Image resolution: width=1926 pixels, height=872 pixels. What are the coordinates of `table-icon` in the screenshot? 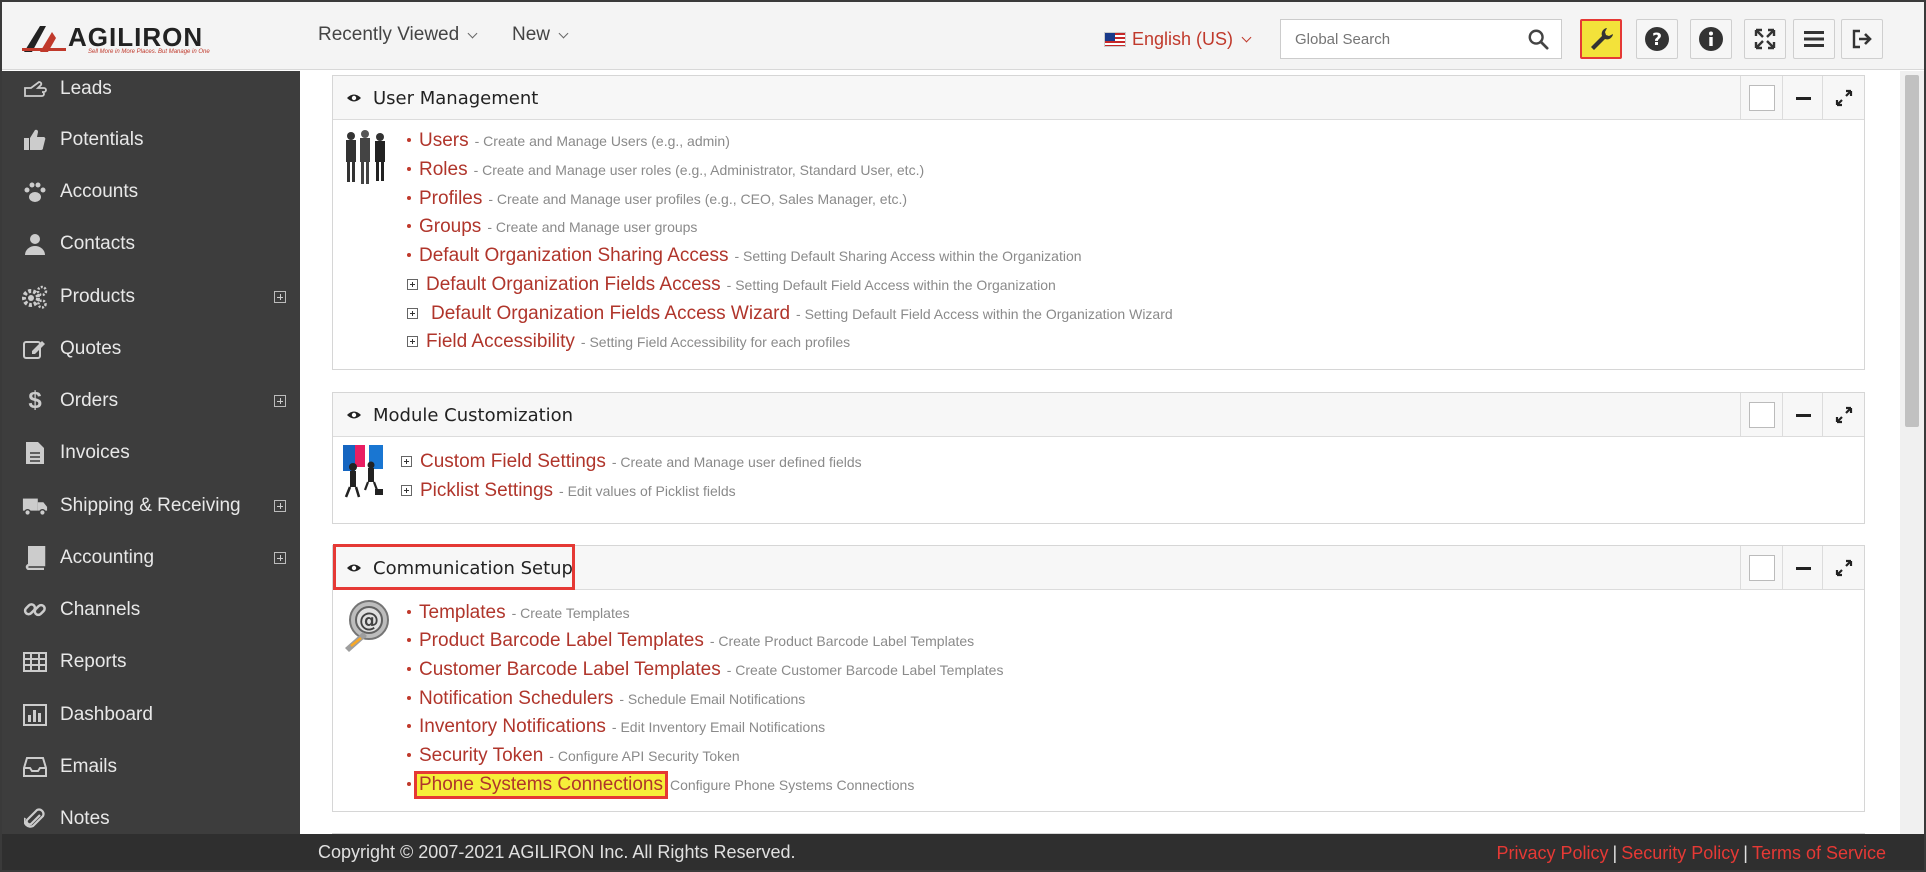 It's located at (35, 662).